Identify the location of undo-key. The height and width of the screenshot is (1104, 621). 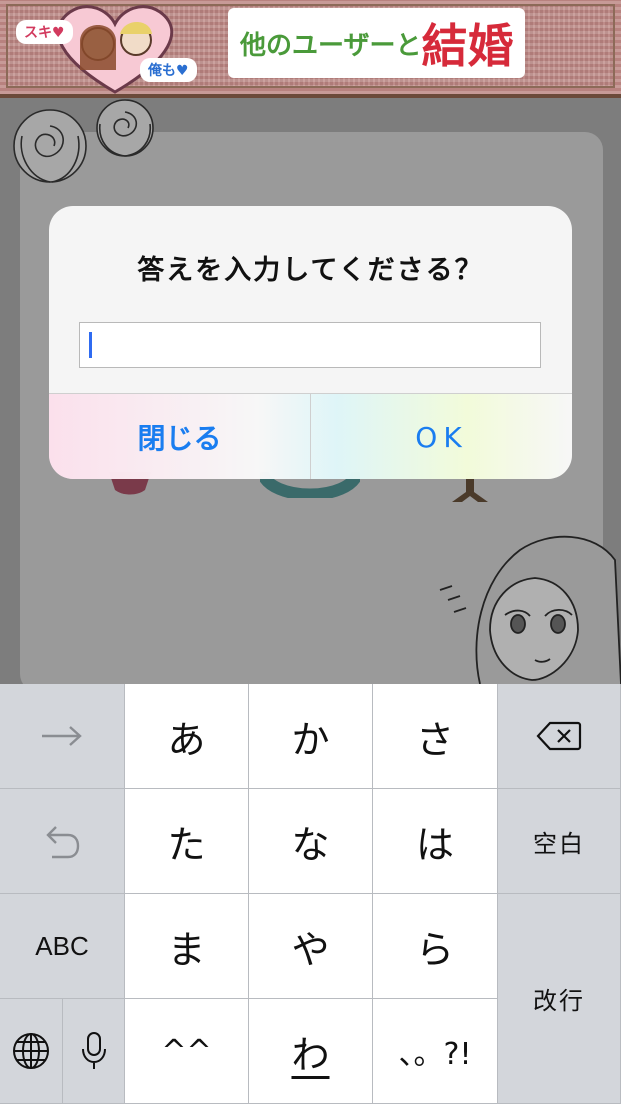
(62, 841).